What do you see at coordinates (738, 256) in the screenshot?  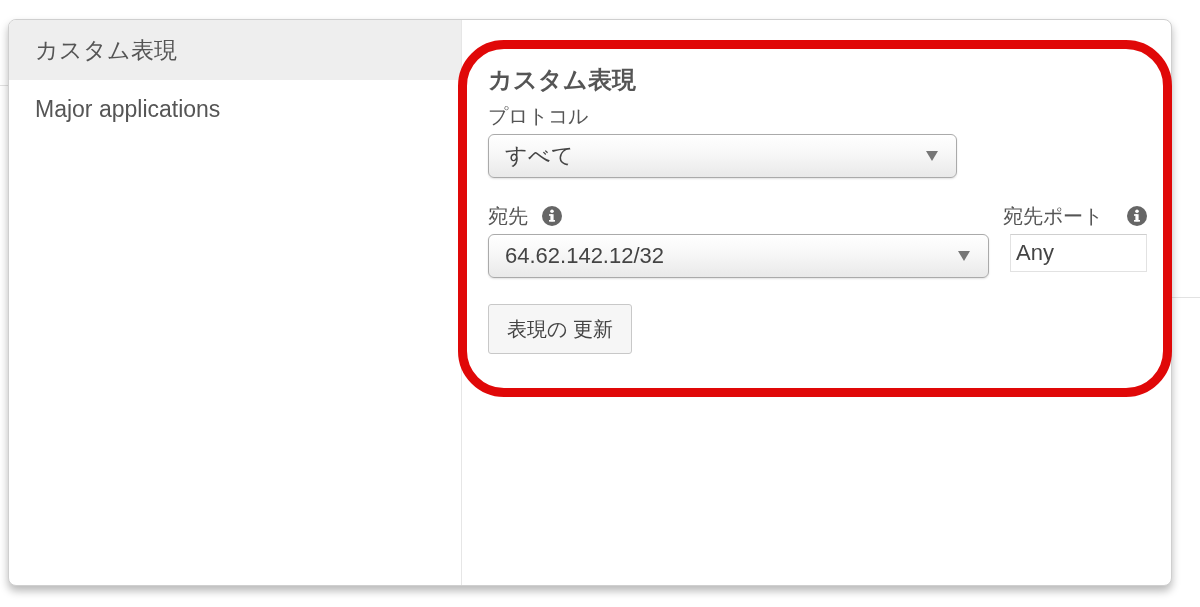 I see `dropdown: 64.62.142.12/32` at bounding box center [738, 256].